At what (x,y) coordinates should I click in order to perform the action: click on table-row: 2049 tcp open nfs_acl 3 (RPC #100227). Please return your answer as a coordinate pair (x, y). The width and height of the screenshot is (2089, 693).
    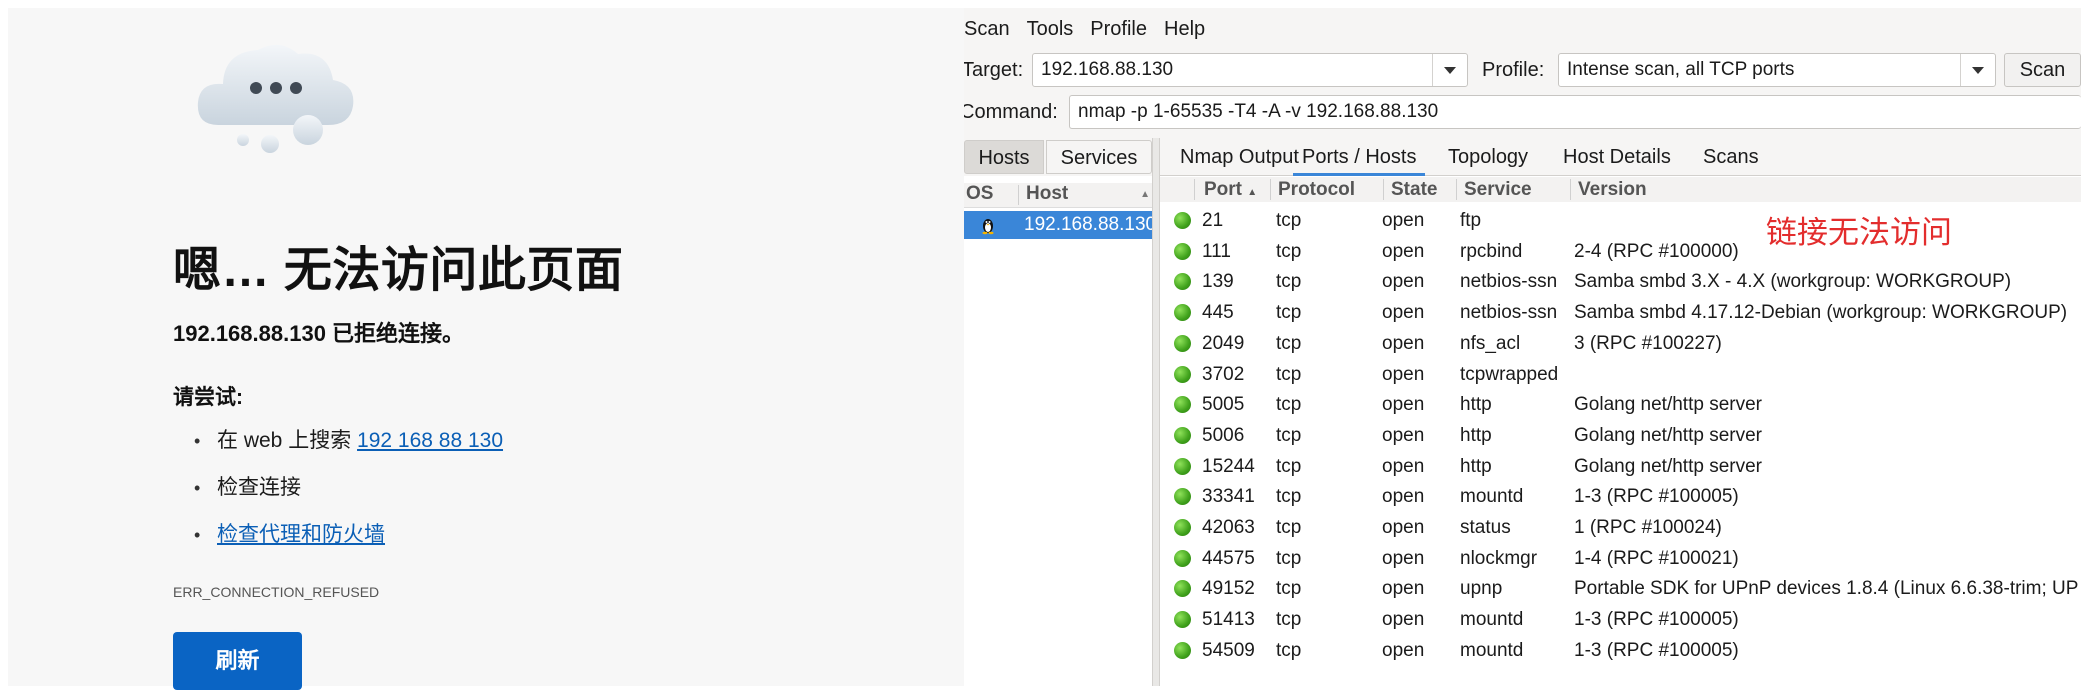
    Looking at the image, I should click on (1620, 343).